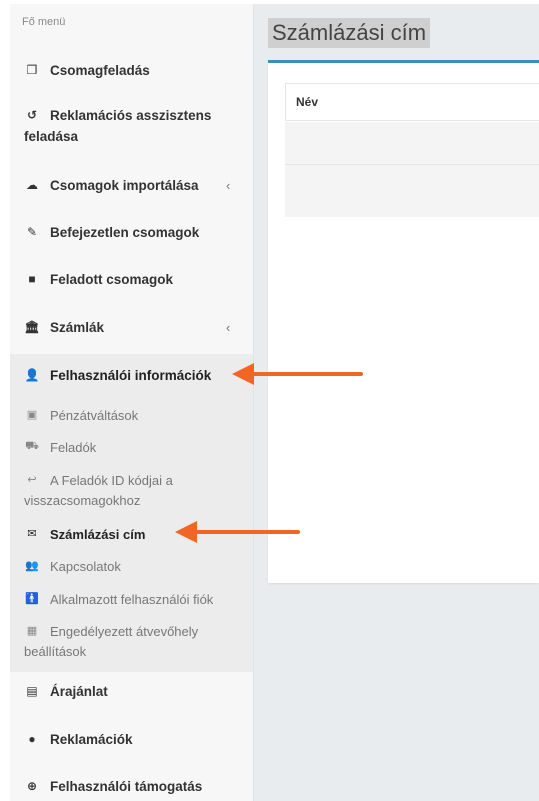  I want to click on sidebar-item-reklamaciok: ● Reklamációk, so click(131, 742).